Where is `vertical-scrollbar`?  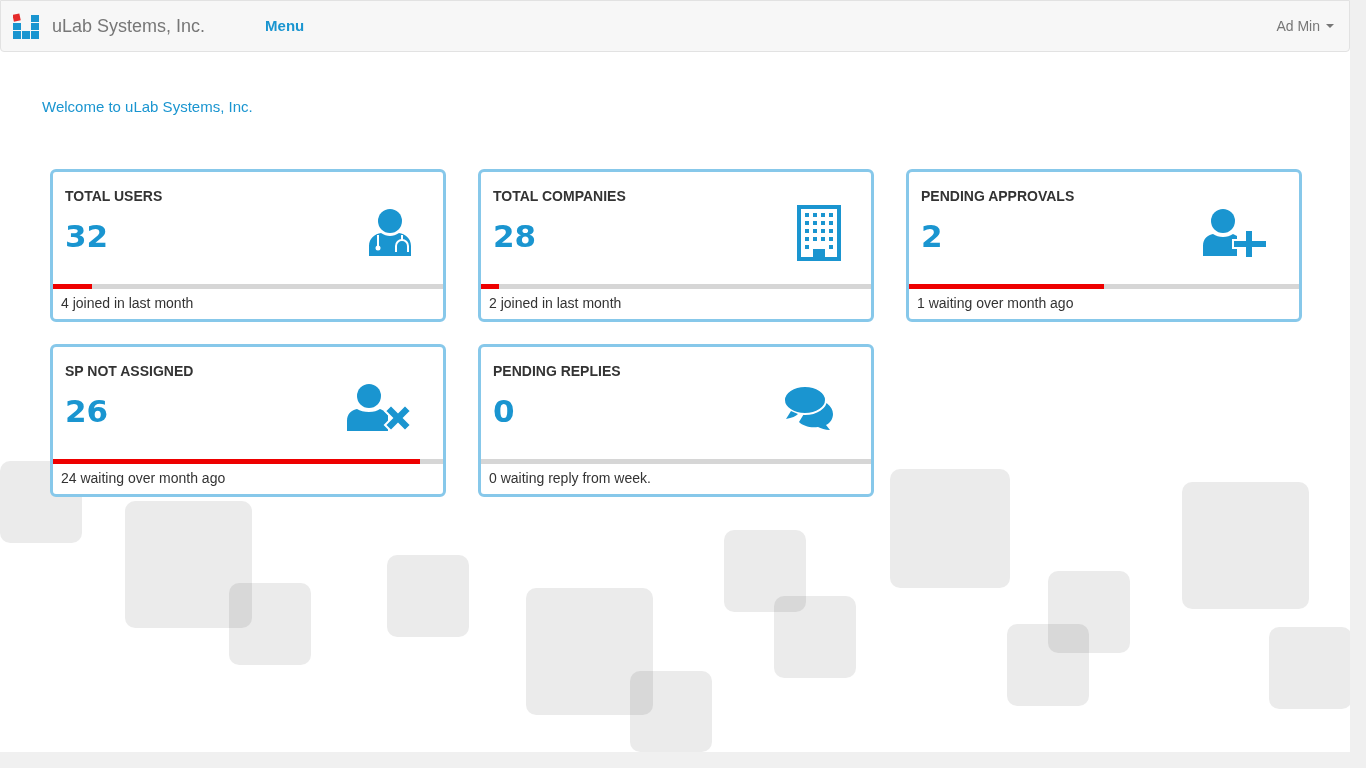
vertical-scrollbar is located at coordinates (1358, 376).